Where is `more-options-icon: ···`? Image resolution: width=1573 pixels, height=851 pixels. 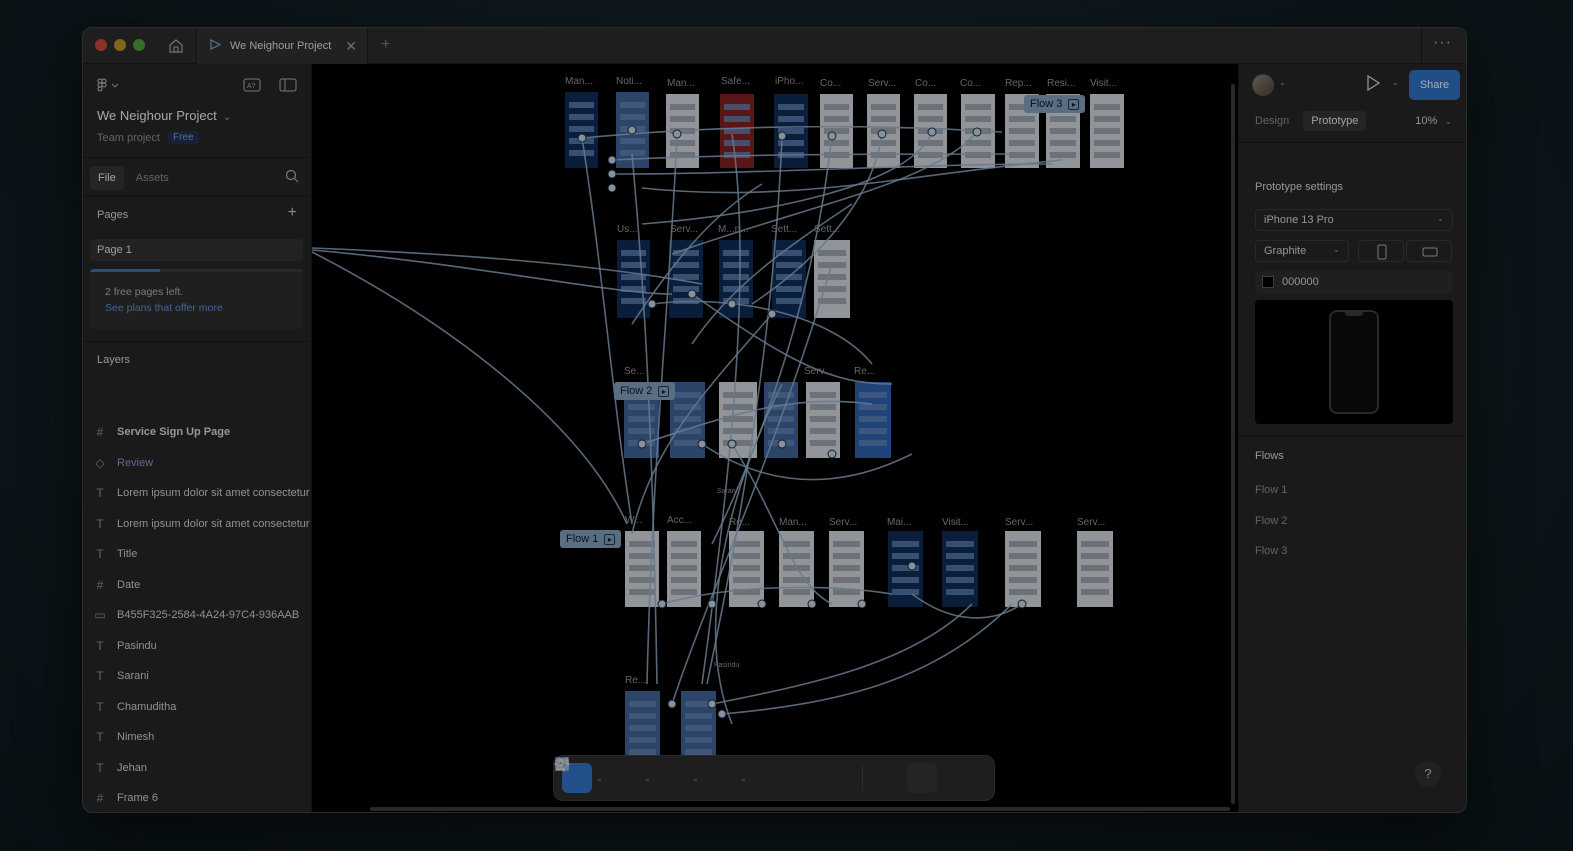 more-options-icon: ··· is located at coordinates (1442, 43).